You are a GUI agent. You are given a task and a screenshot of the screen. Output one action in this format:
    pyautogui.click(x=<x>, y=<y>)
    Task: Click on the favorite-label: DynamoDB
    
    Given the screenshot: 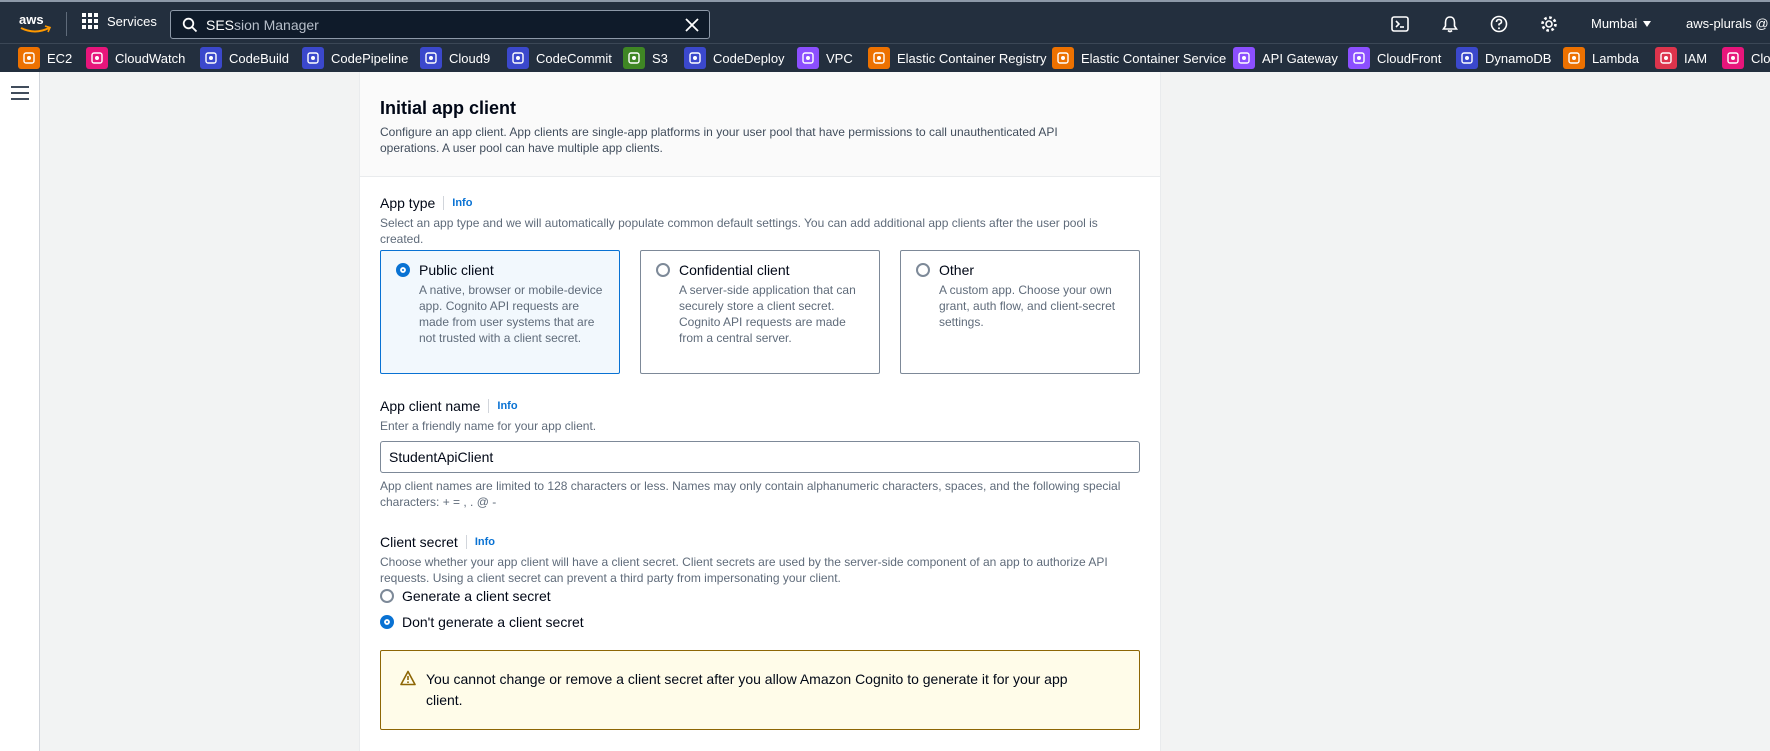 What is the action you would take?
    pyautogui.click(x=1518, y=58)
    